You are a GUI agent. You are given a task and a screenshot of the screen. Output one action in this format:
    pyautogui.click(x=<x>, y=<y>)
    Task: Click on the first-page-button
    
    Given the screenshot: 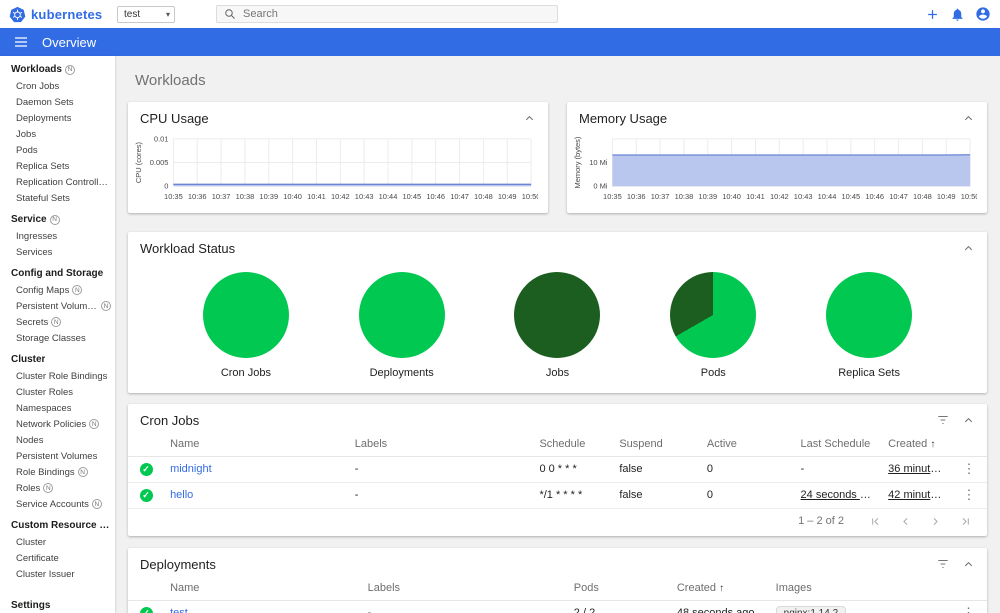 What is the action you would take?
    pyautogui.click(x=875, y=521)
    